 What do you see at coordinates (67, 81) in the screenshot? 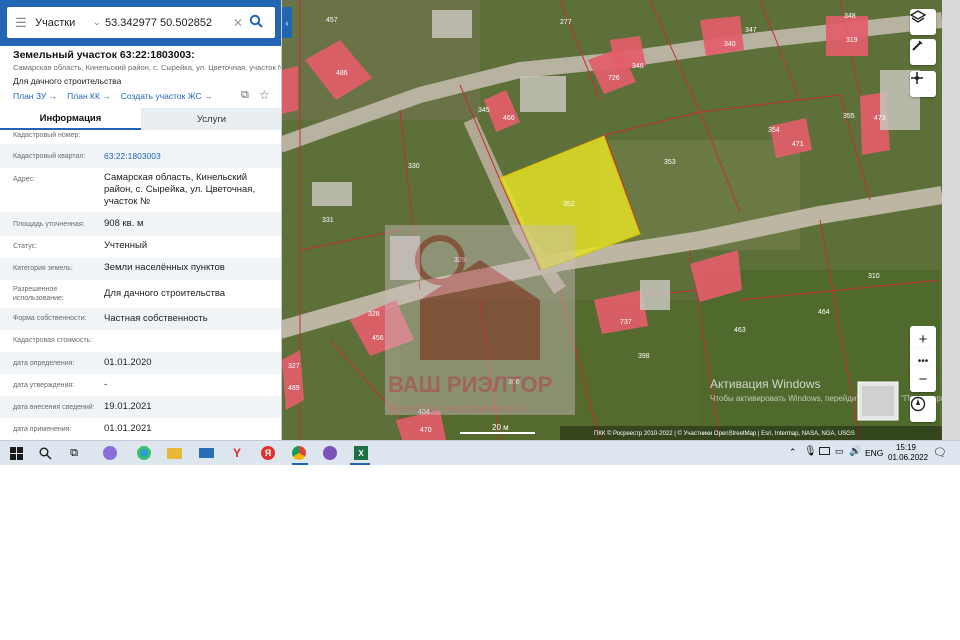
I see `parcel-purpose: Для дачного строительства` at bounding box center [67, 81].